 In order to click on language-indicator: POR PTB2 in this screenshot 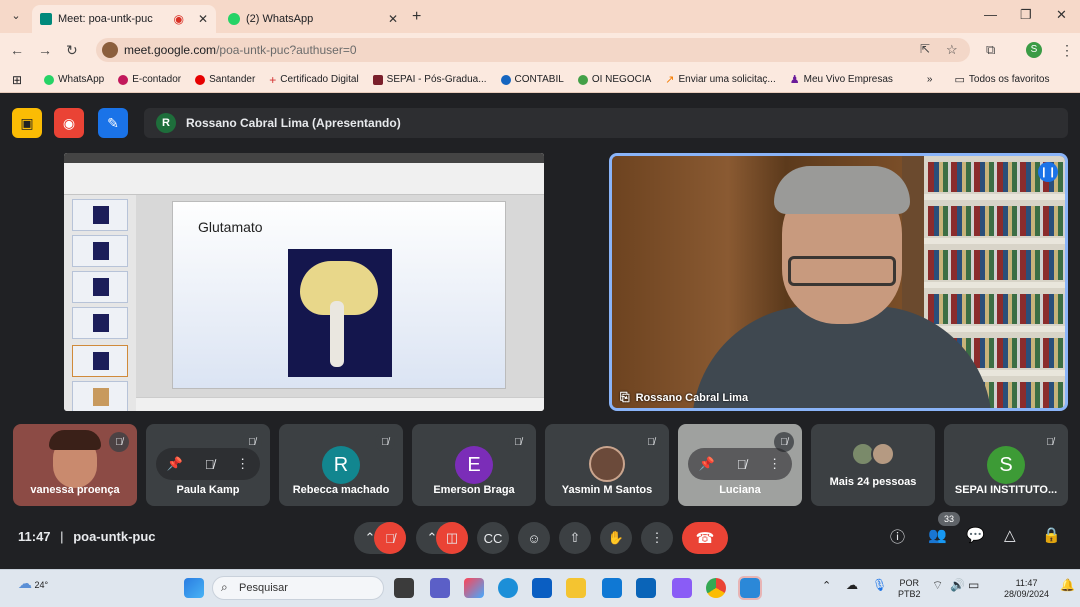, I will do `click(909, 589)`.